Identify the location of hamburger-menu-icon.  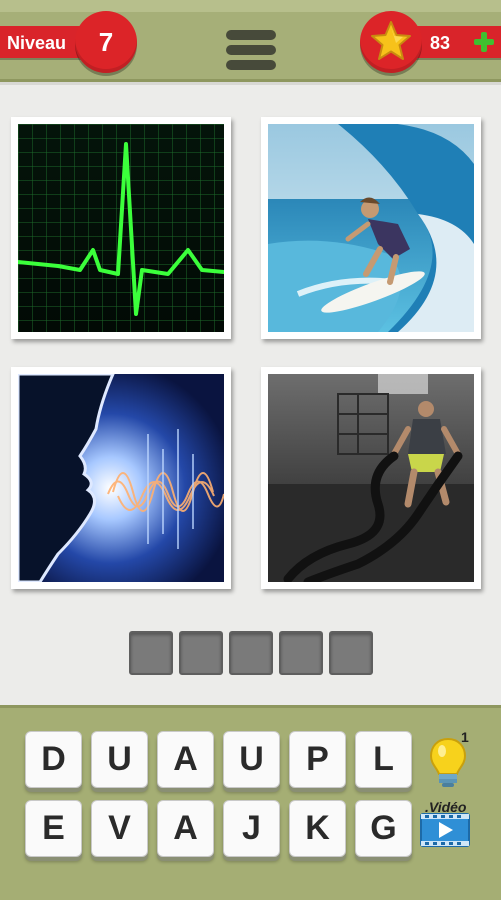
(251, 50).